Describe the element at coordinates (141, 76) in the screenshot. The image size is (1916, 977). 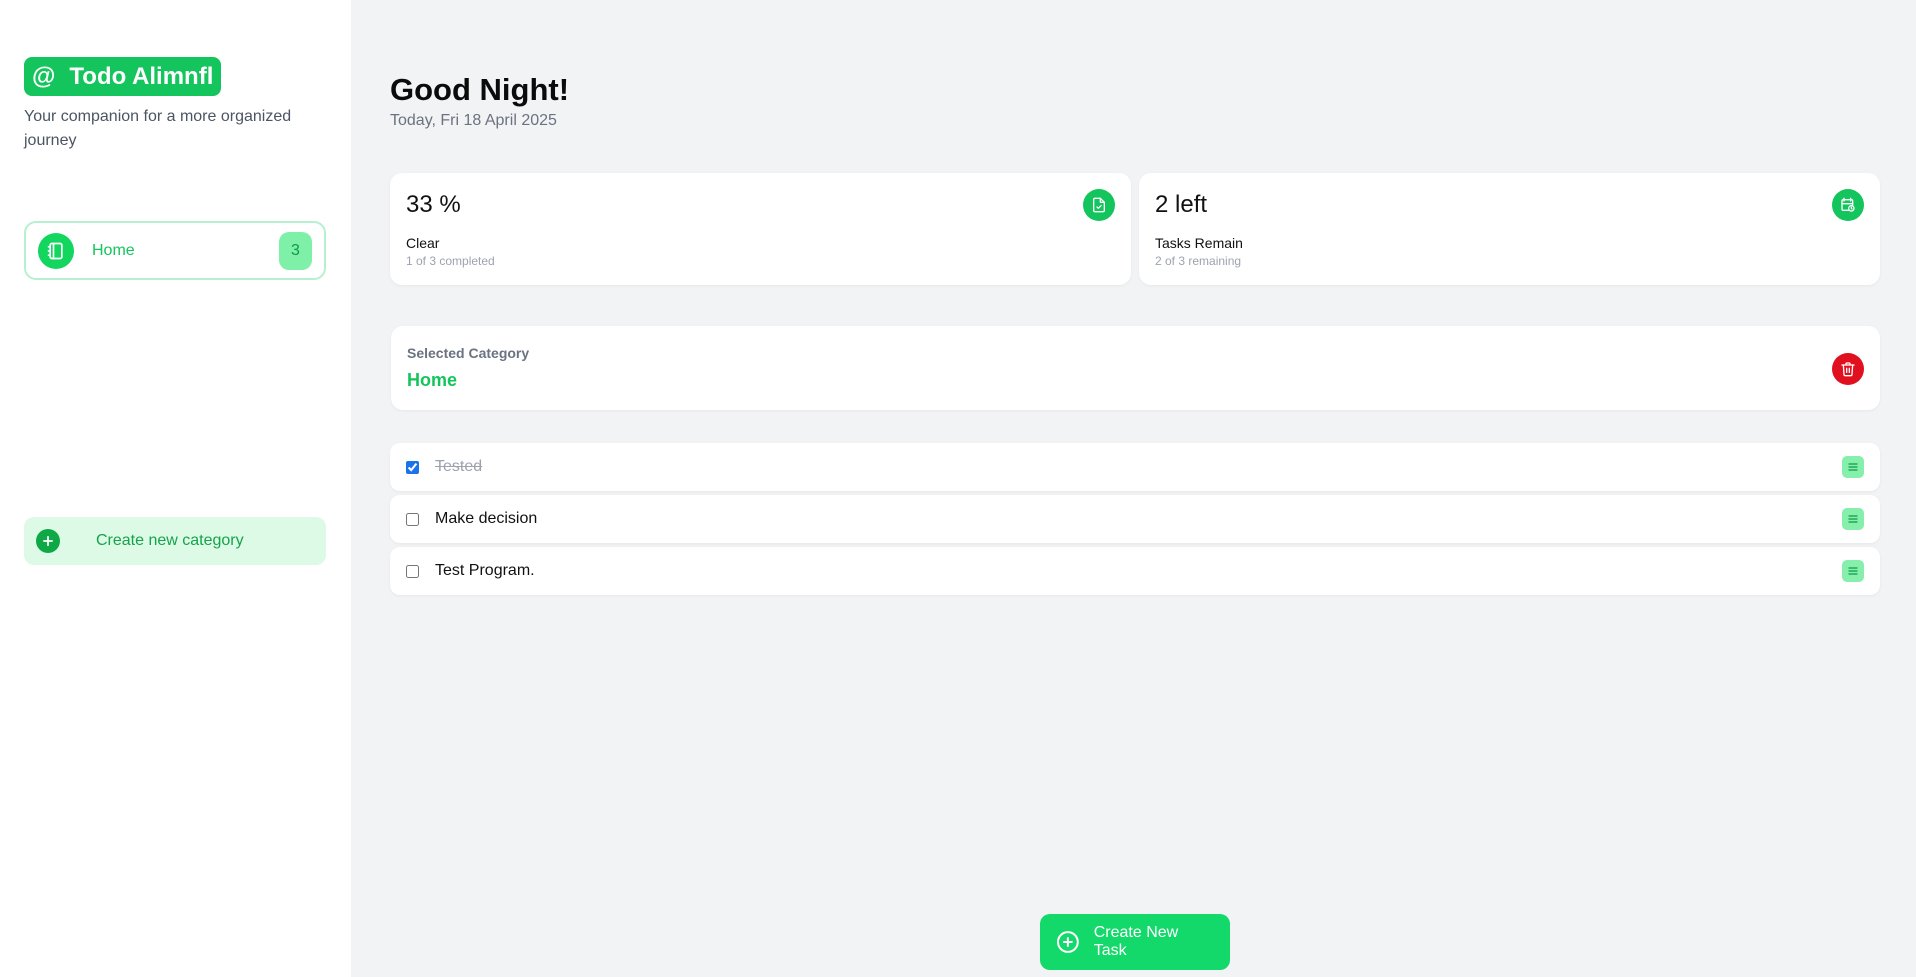
I see `app-title: Todo Alimnfl` at that location.